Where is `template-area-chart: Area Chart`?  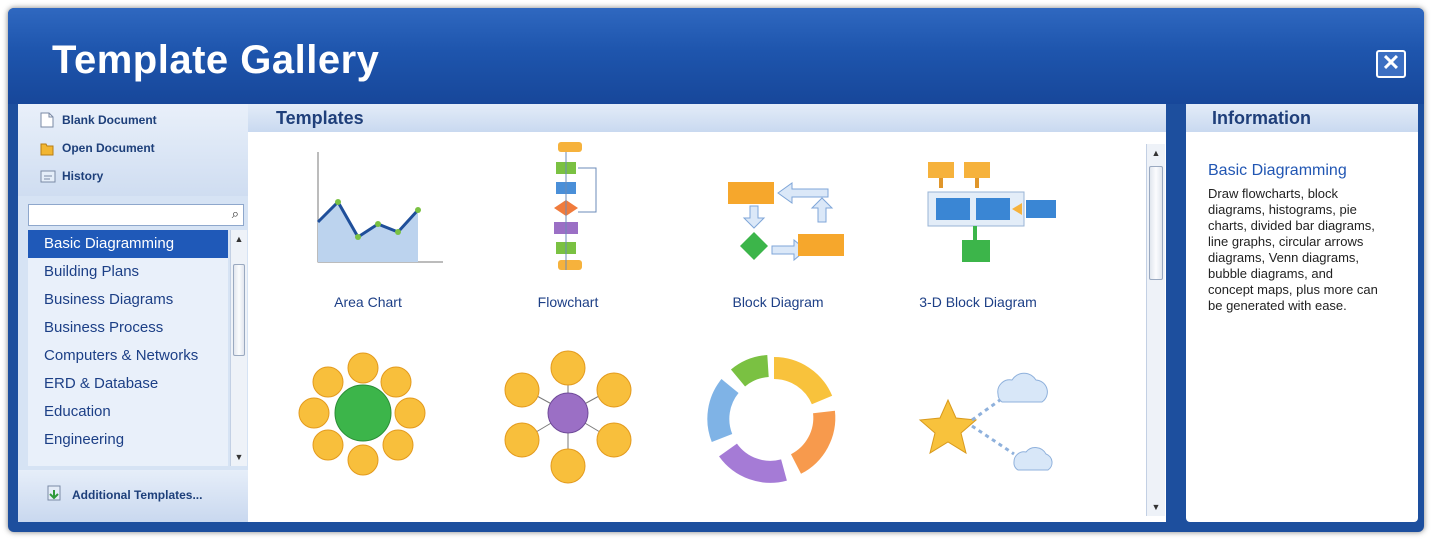 template-area-chart: Area Chart is located at coordinates (368, 227).